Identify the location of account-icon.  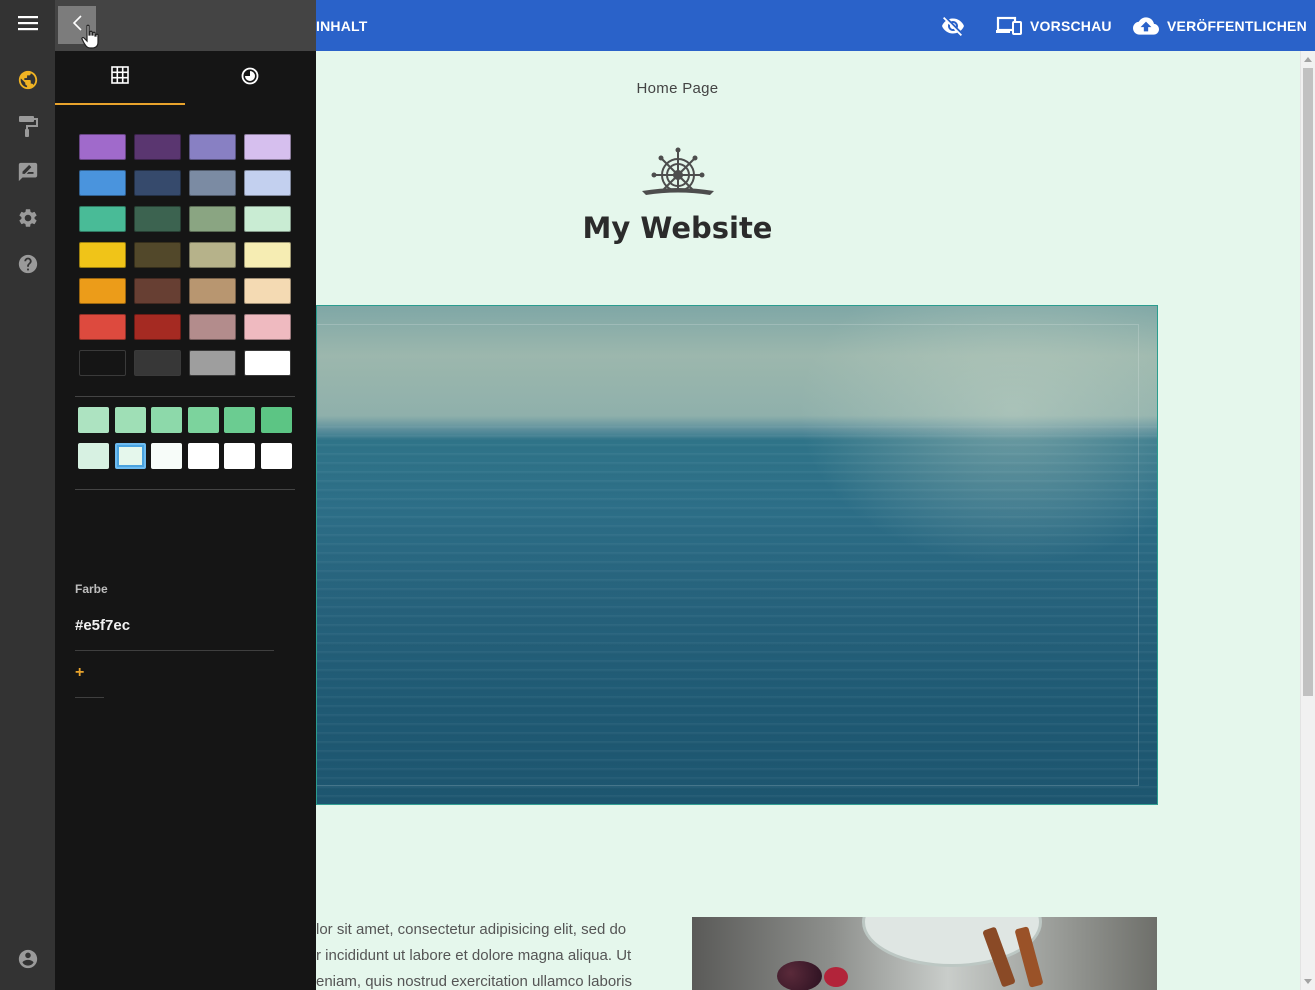
(28, 961).